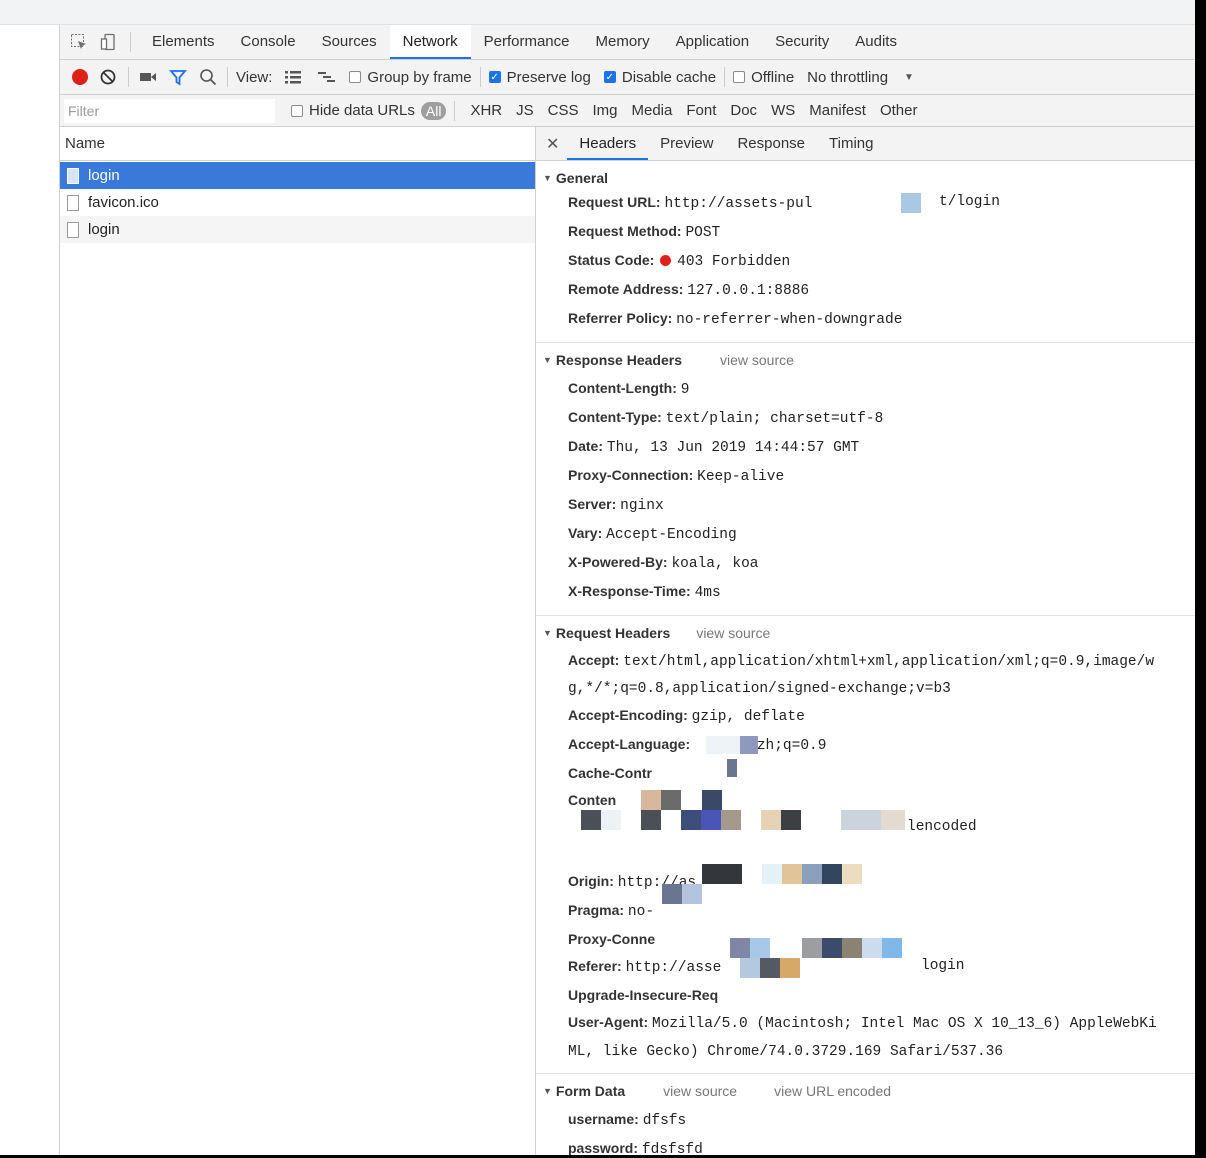 This screenshot has height=1158, width=1206. What do you see at coordinates (771, 143) in the screenshot?
I see `tab-response: Response` at bounding box center [771, 143].